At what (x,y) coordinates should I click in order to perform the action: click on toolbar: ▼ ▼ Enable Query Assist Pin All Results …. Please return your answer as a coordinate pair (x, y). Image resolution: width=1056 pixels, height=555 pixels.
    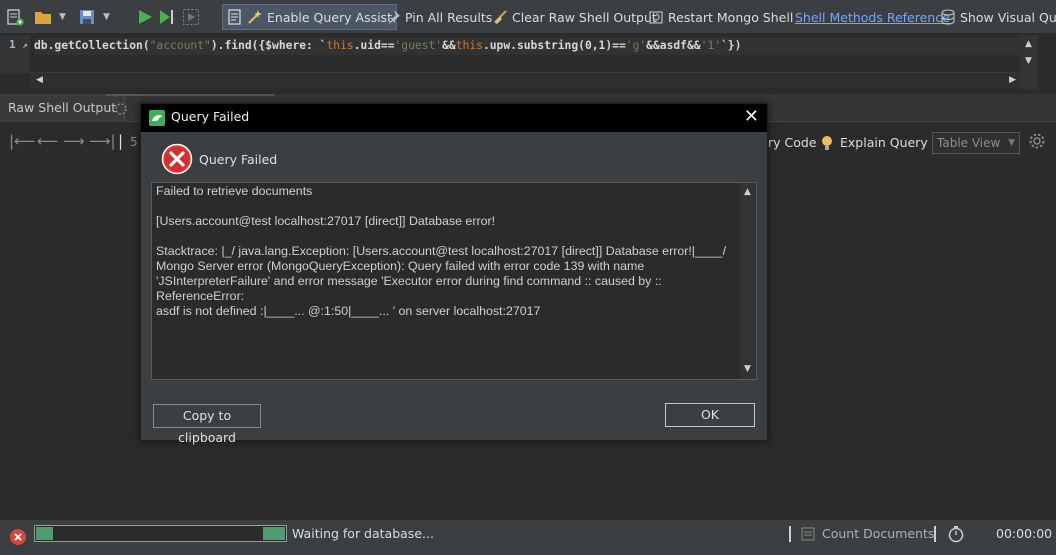
    Looking at the image, I should click on (528, 17).